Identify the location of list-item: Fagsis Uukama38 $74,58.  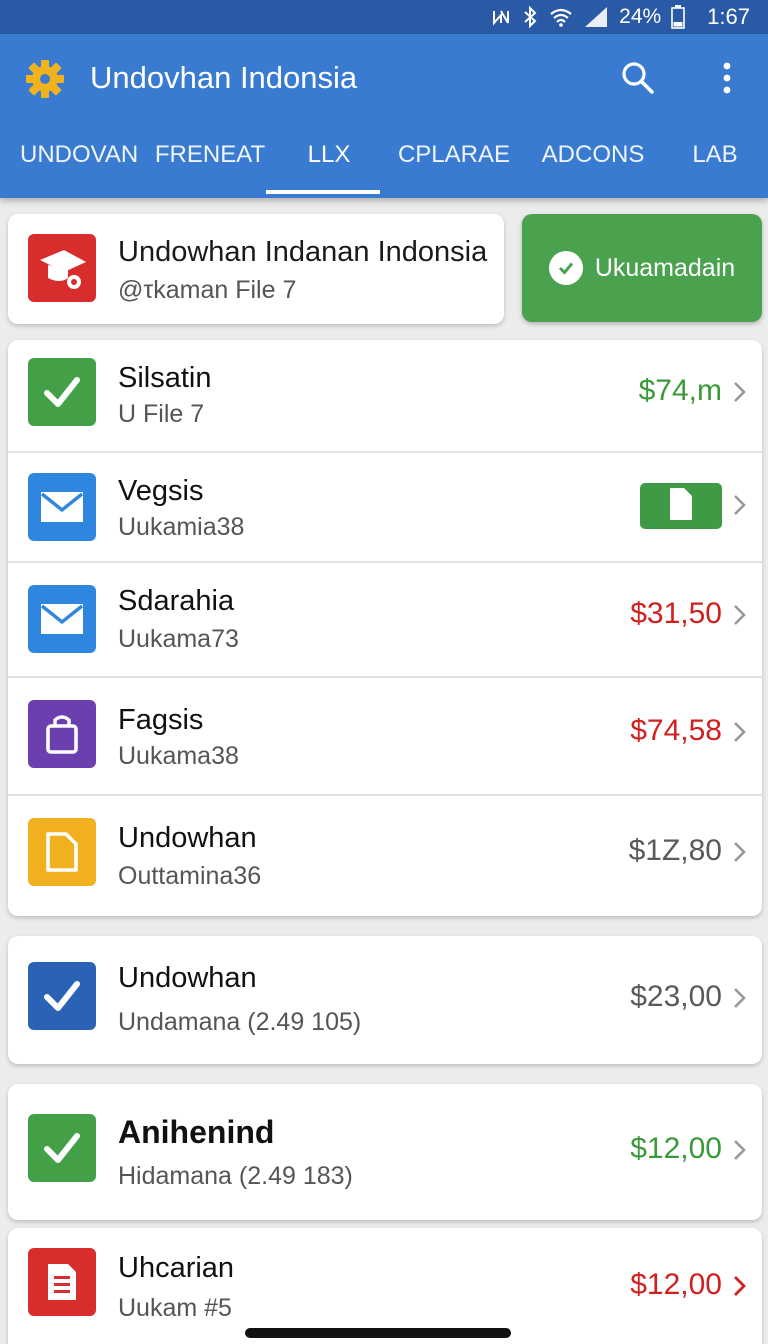
(385, 737).